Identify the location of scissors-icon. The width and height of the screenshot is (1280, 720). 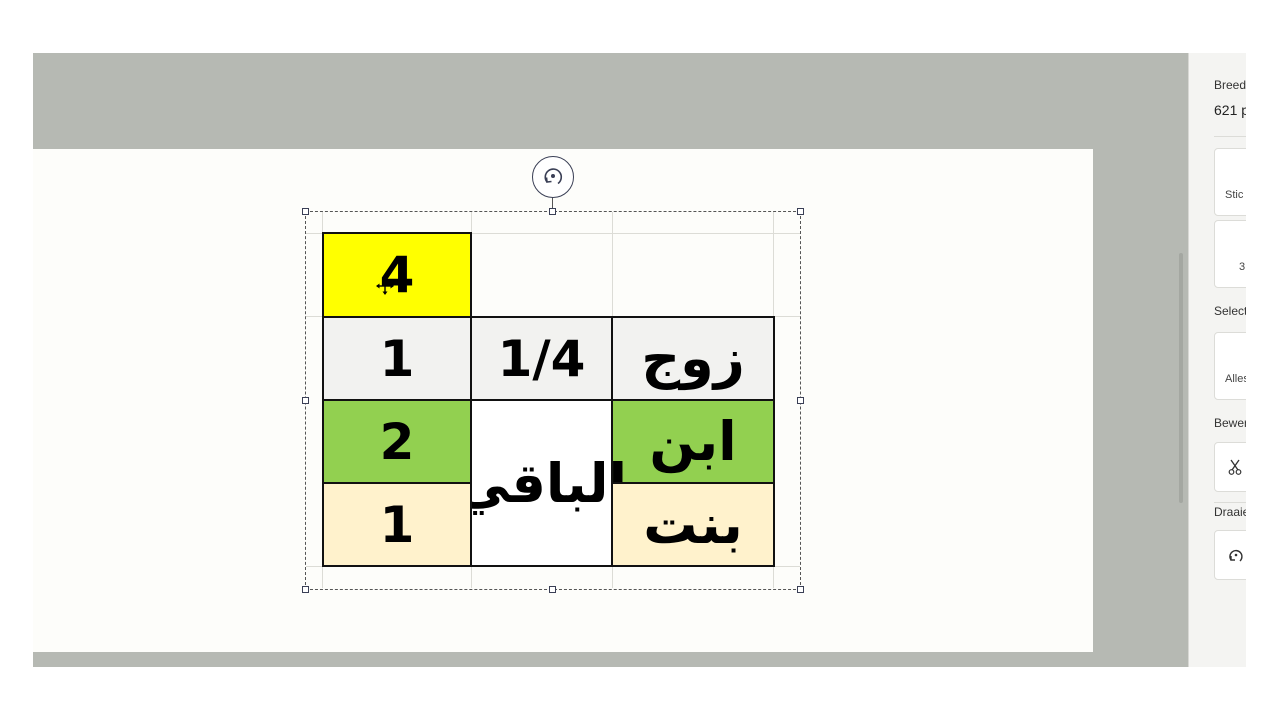
(1235, 467).